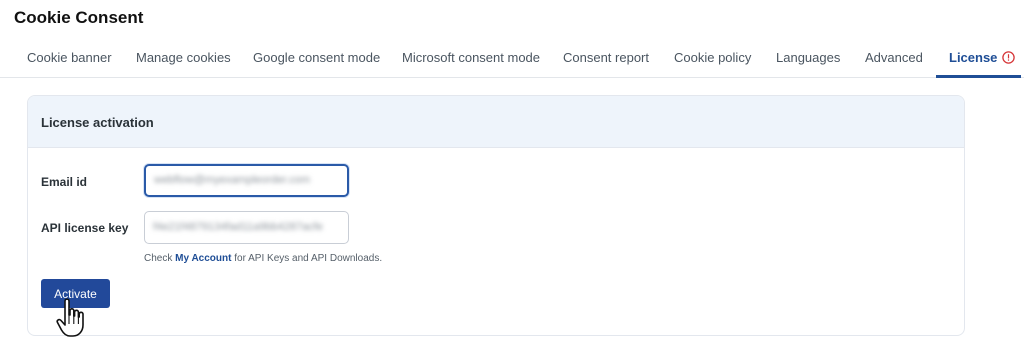  What do you see at coordinates (978, 76) in the screenshot?
I see `active-tab-indicator` at bounding box center [978, 76].